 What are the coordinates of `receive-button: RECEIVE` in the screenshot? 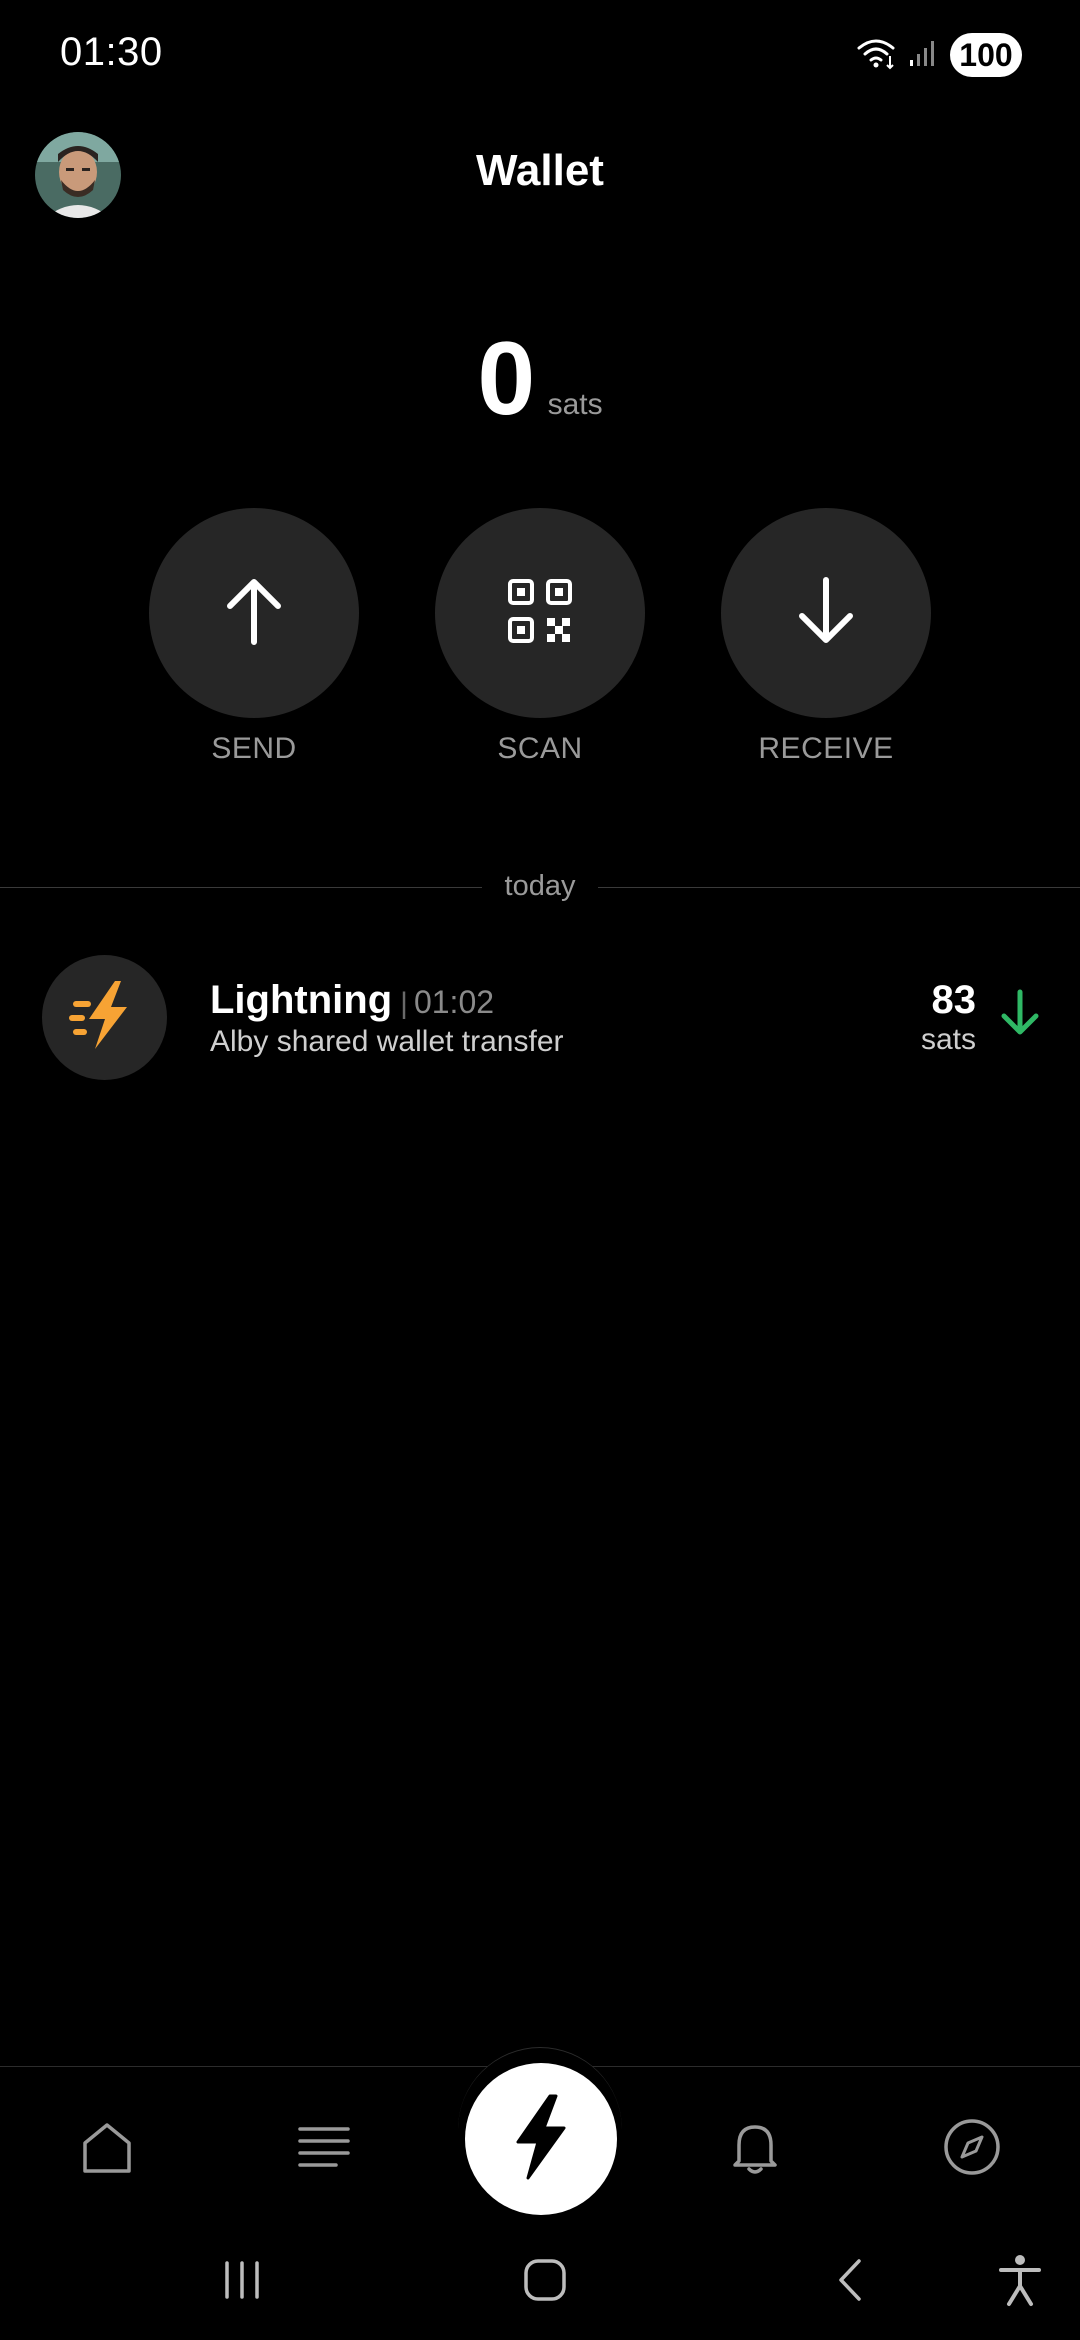 It's located at (826, 637).